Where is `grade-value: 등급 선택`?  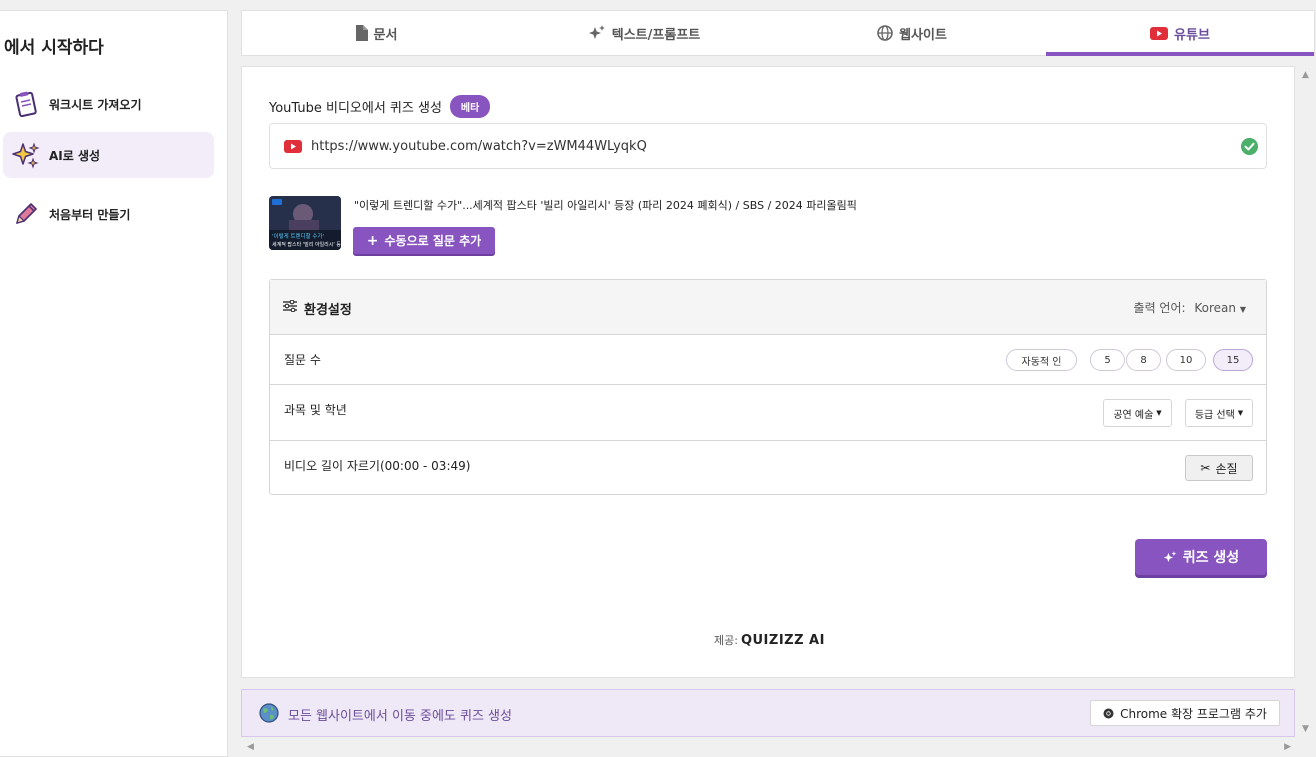 grade-value: 등급 선택 is located at coordinates (1214, 415).